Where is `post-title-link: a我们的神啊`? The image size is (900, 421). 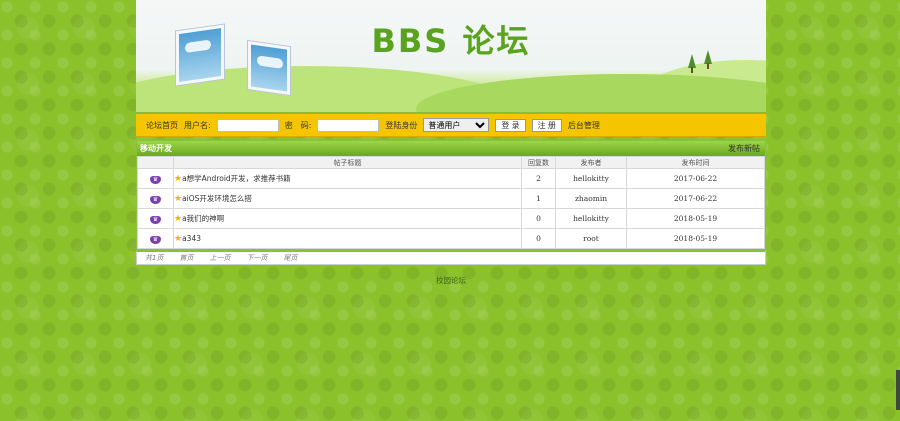
post-title-link: a我们的神啊 is located at coordinates (203, 218).